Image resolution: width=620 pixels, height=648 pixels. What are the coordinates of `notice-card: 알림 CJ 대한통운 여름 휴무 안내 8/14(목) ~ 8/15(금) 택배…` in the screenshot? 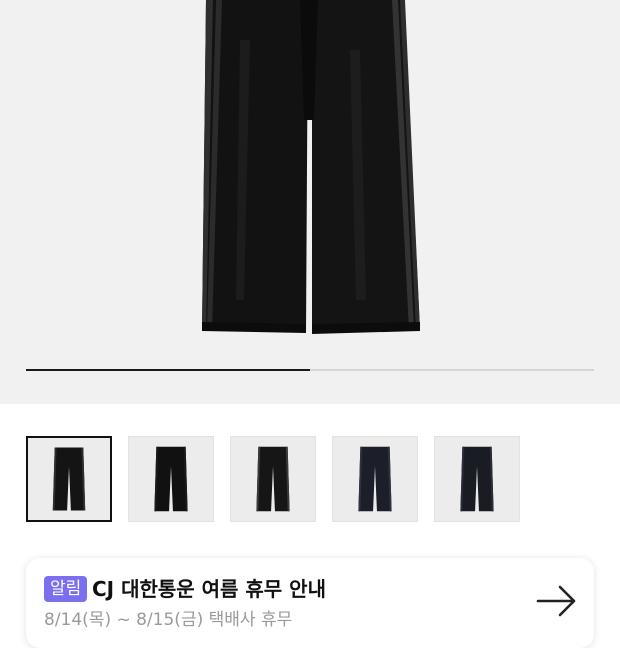 It's located at (310, 603).